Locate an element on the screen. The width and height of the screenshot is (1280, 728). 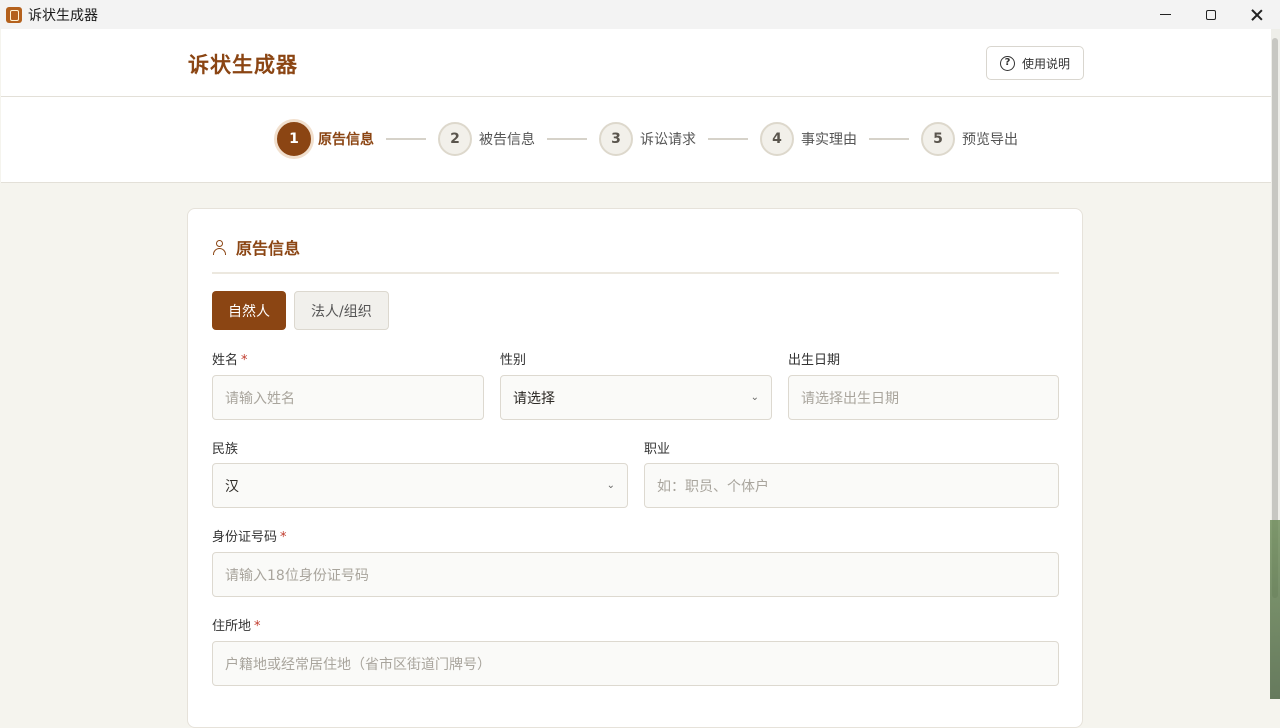
user-icon is located at coordinates (220, 247).